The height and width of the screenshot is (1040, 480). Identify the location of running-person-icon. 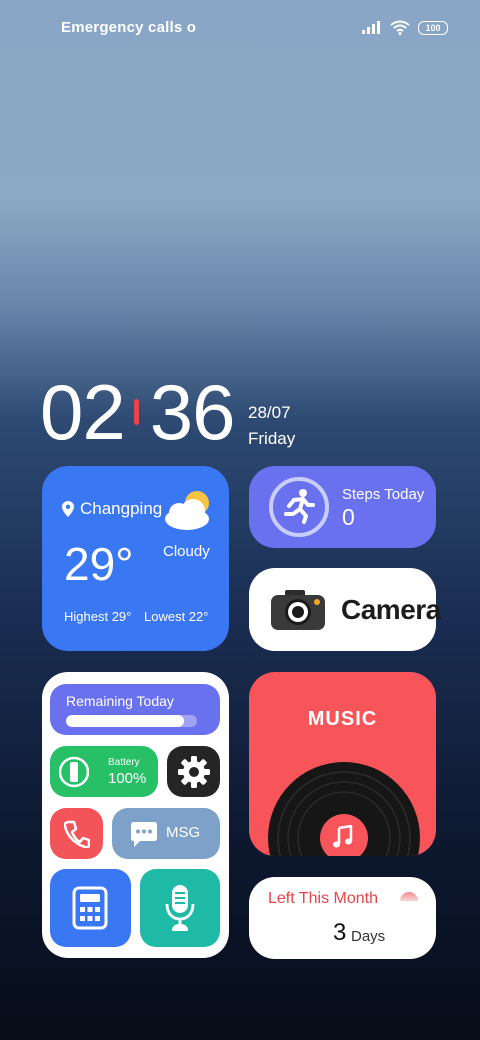
(299, 507).